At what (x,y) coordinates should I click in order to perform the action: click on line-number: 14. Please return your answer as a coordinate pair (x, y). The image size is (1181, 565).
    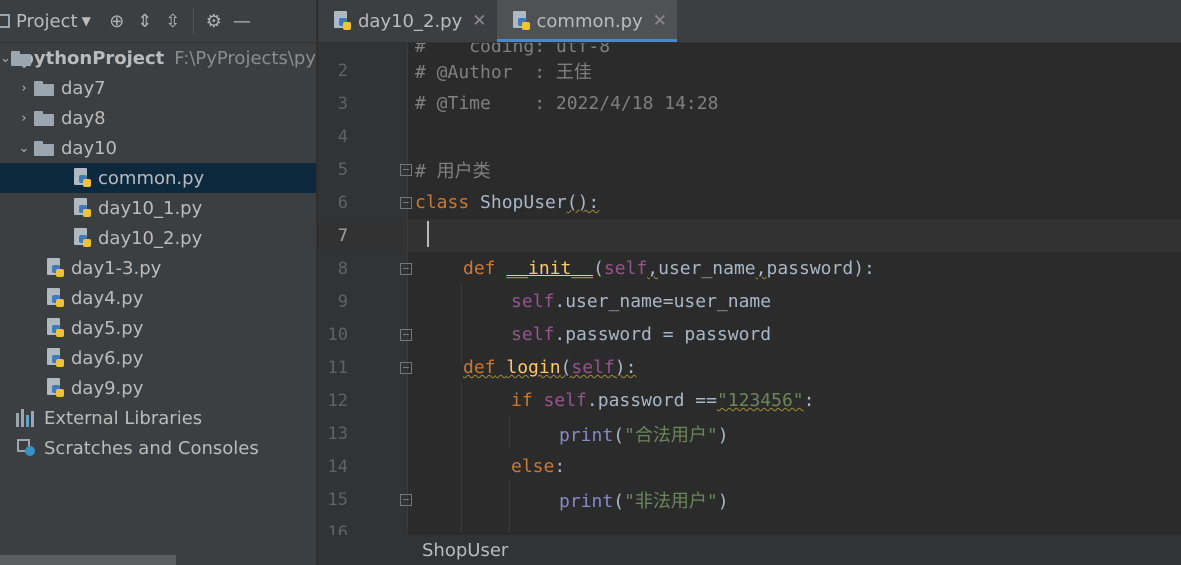
    Looking at the image, I should click on (337, 466).